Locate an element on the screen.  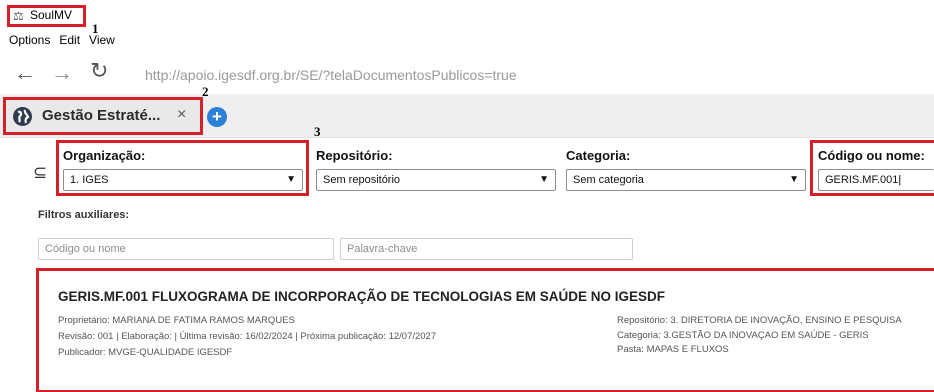
organizacao-select: 1. IGES ▼ is located at coordinates (183, 180).